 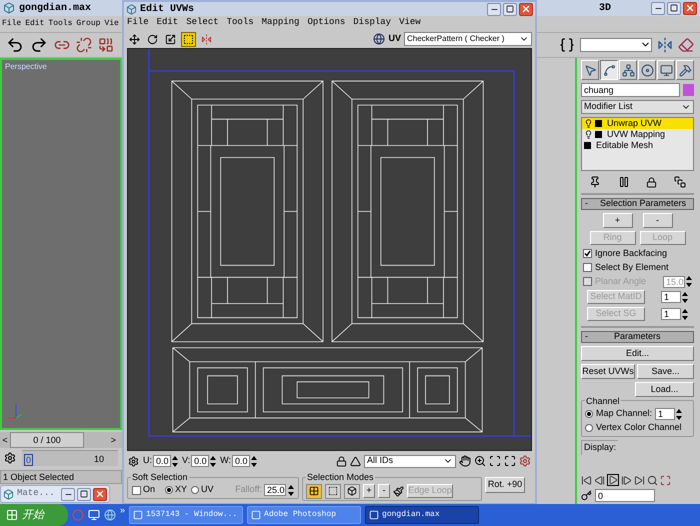 What do you see at coordinates (637, 123) in the screenshot?
I see `stack-item: Unwrap UVW` at bounding box center [637, 123].